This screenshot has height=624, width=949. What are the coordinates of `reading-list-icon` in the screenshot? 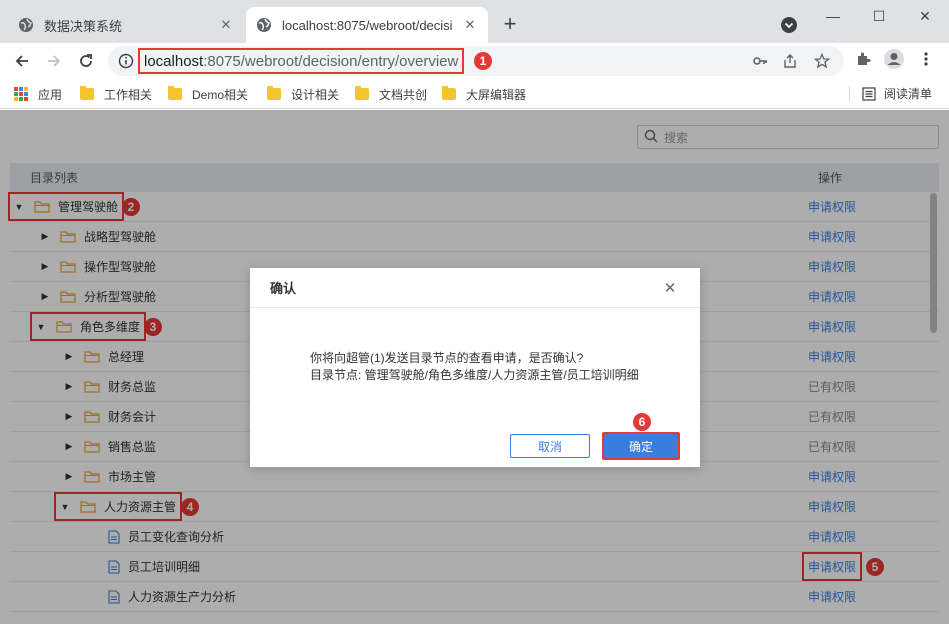 It's located at (869, 93).